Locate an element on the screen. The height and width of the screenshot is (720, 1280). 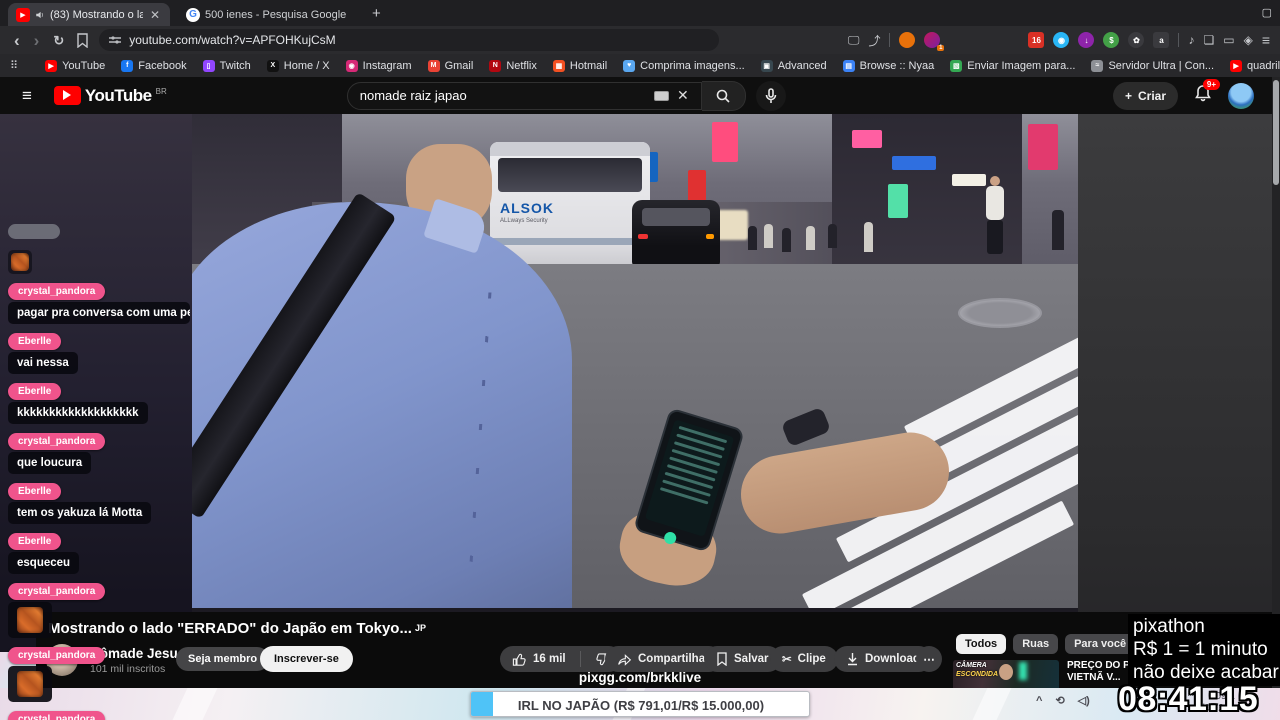
chat-bubble: vai nessa is located at coordinates (43, 363).